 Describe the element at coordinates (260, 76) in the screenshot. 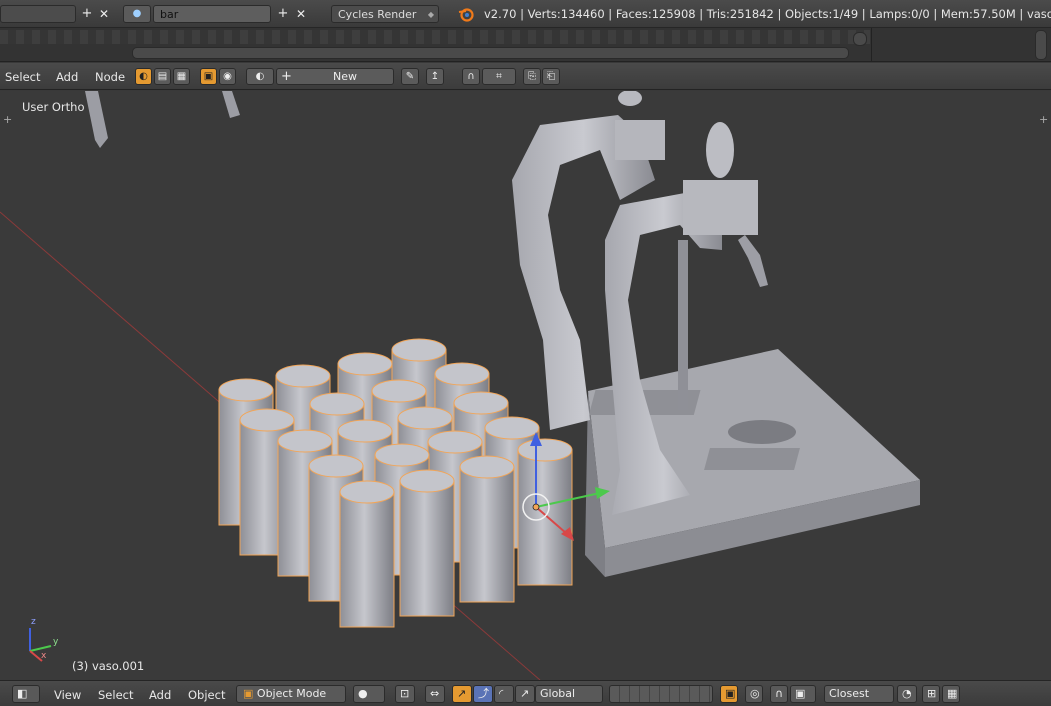

I see `material-browse-button: ◐` at that location.